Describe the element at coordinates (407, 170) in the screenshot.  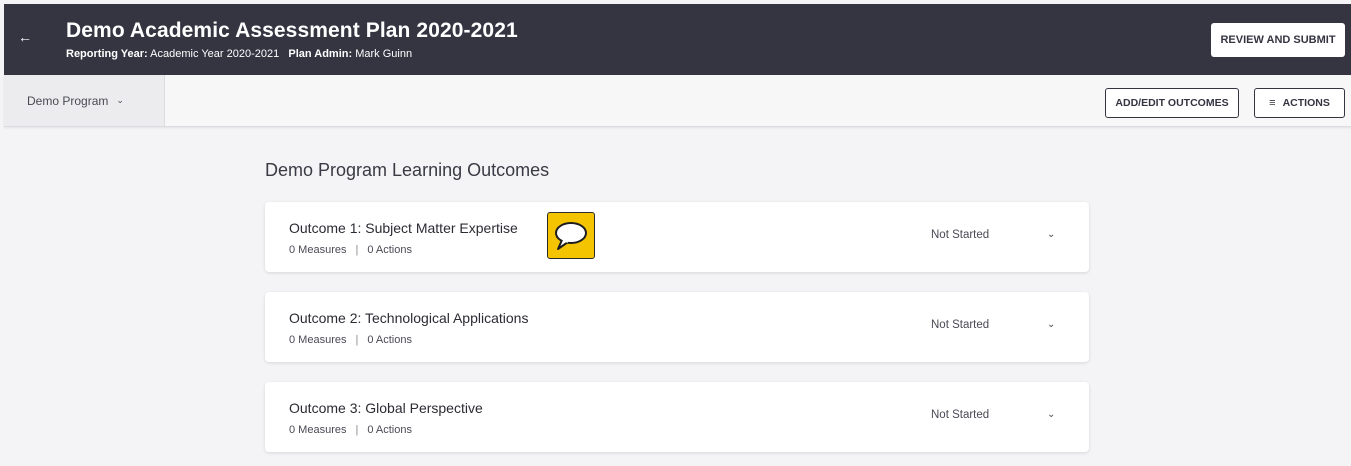
I see `section-title: Demo Program Learning Outcomes` at that location.